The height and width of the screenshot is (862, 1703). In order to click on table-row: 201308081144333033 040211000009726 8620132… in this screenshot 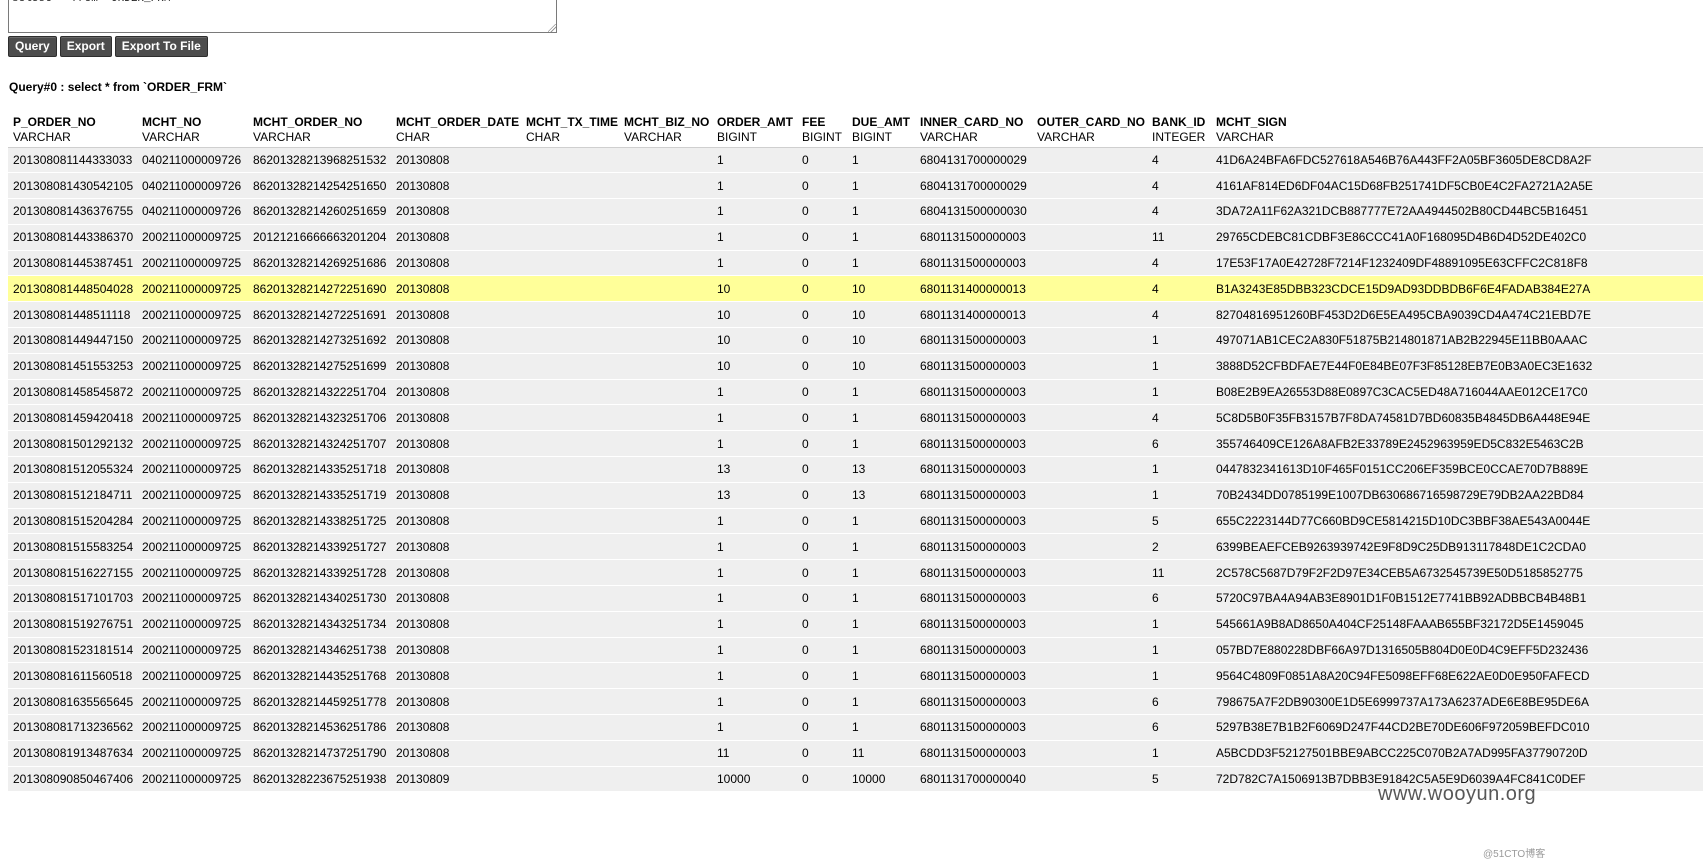, I will do `click(855, 160)`.